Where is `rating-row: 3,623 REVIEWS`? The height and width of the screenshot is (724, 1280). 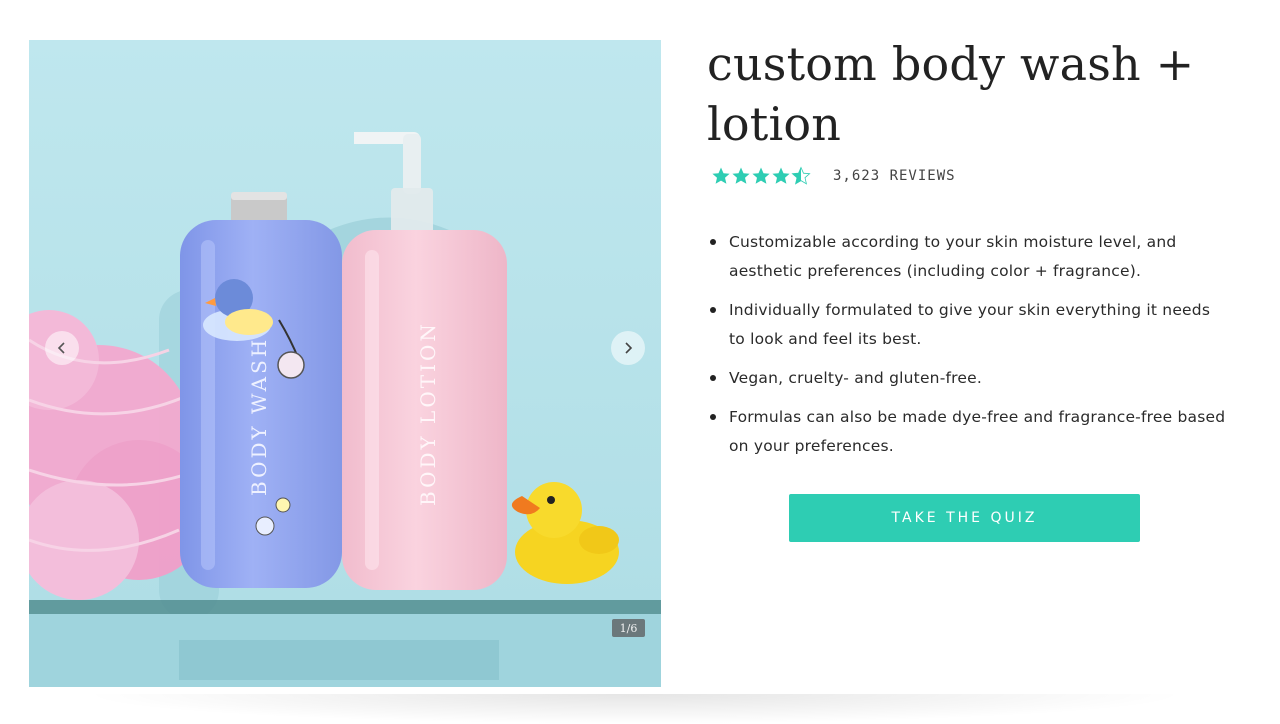 rating-row: 3,623 REVIEWS is located at coordinates (833, 176).